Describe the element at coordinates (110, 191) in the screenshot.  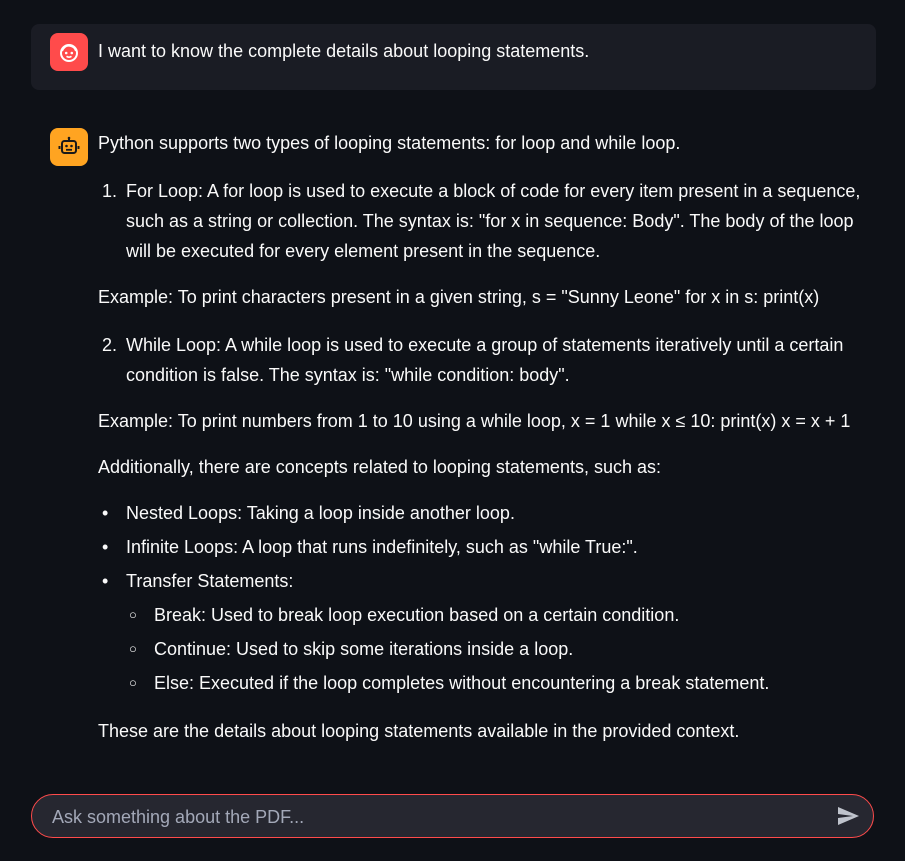
I see `list-number: 1.` at that location.